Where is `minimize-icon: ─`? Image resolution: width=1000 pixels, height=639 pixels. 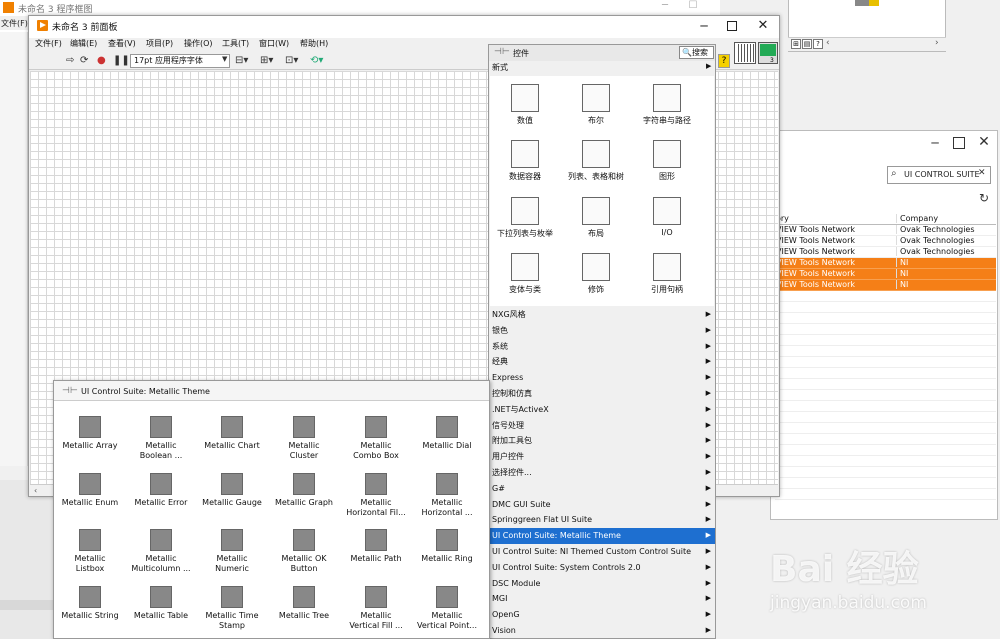 minimize-icon: ─ is located at coordinates (935, 143).